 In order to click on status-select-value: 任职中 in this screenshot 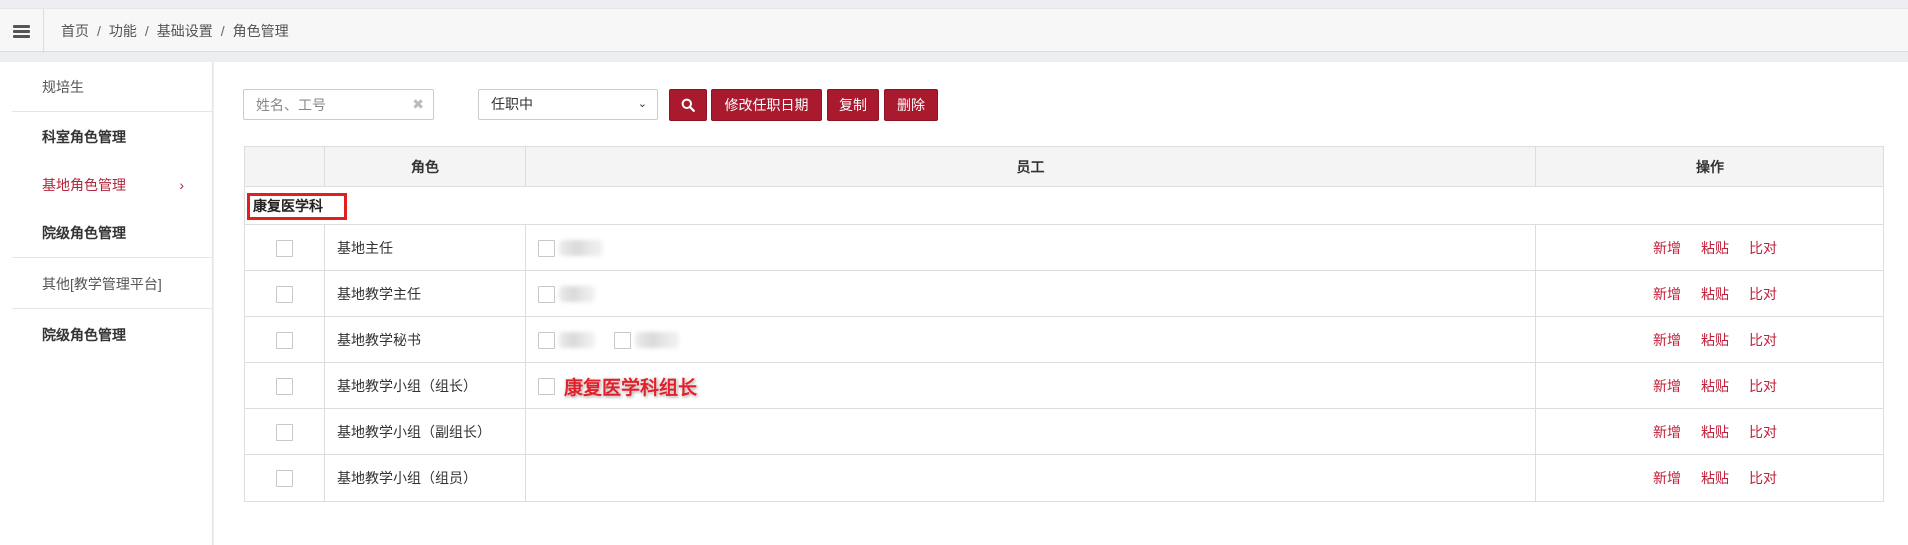, I will do `click(512, 104)`.